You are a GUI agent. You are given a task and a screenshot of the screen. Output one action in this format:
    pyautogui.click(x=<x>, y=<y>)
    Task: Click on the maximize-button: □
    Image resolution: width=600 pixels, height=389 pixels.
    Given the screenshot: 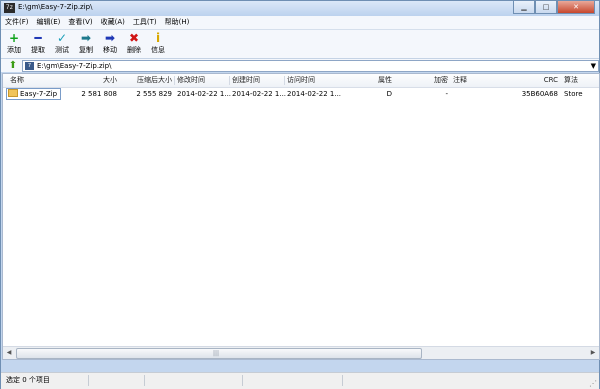 What is the action you would take?
    pyautogui.click(x=546, y=7)
    